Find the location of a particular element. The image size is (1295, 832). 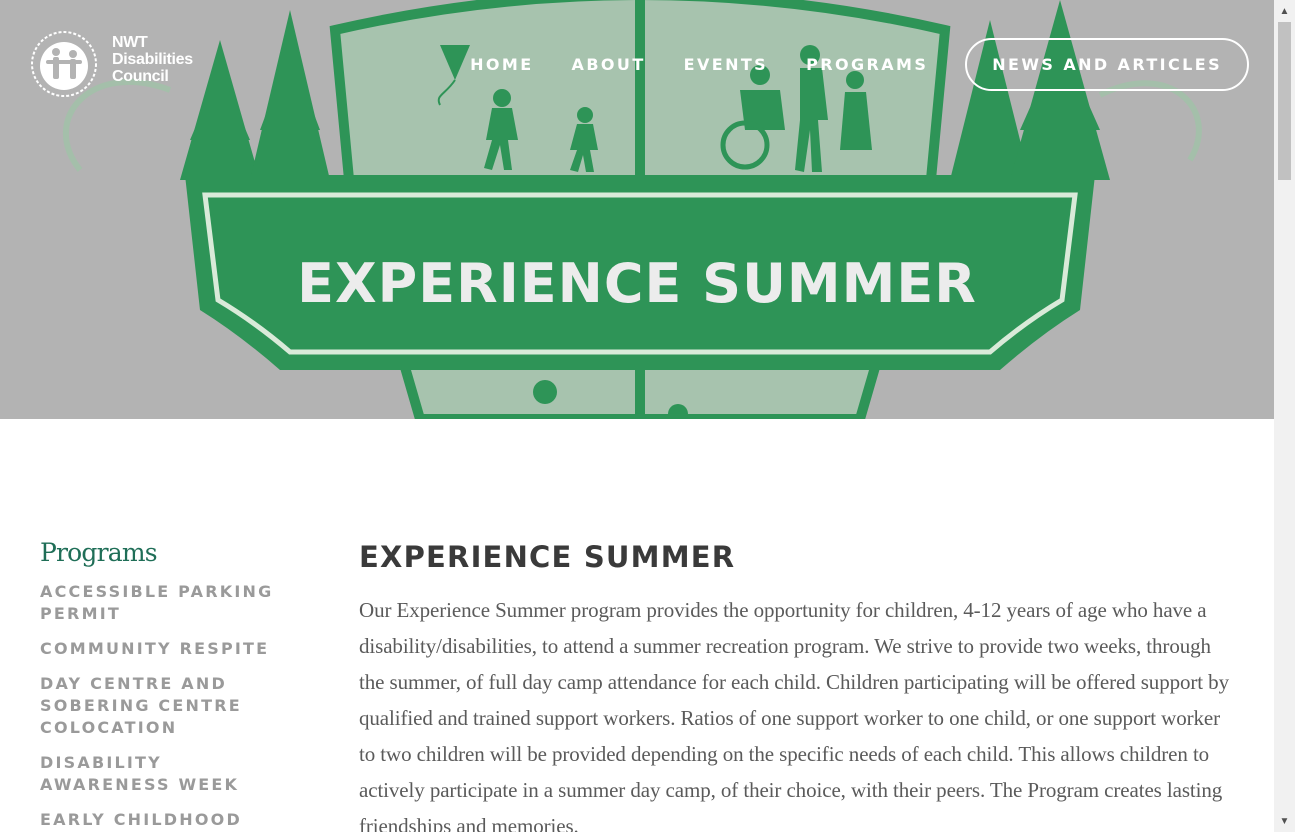

logo-wordmark: NWT Disabilities Council is located at coordinates (152, 59).